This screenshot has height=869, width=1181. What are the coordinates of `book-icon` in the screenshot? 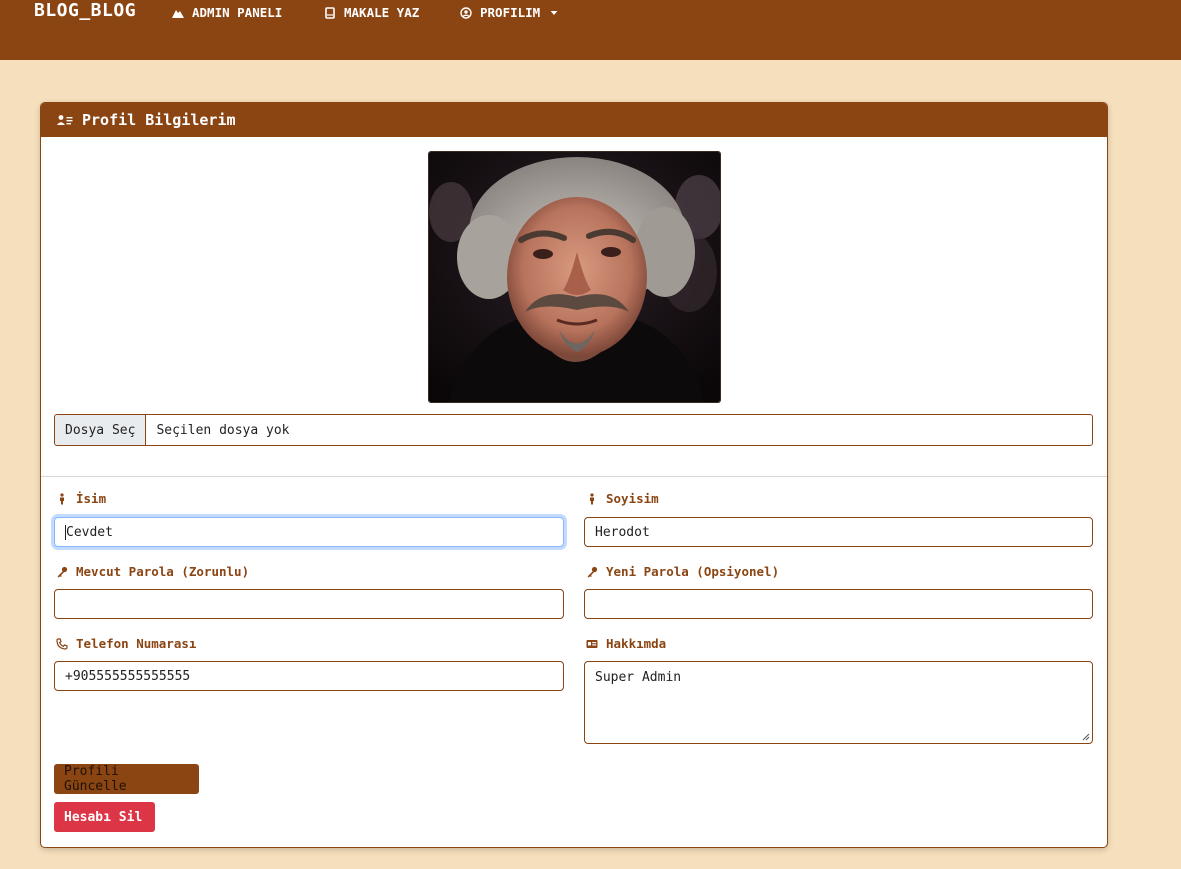 It's located at (330, 12).